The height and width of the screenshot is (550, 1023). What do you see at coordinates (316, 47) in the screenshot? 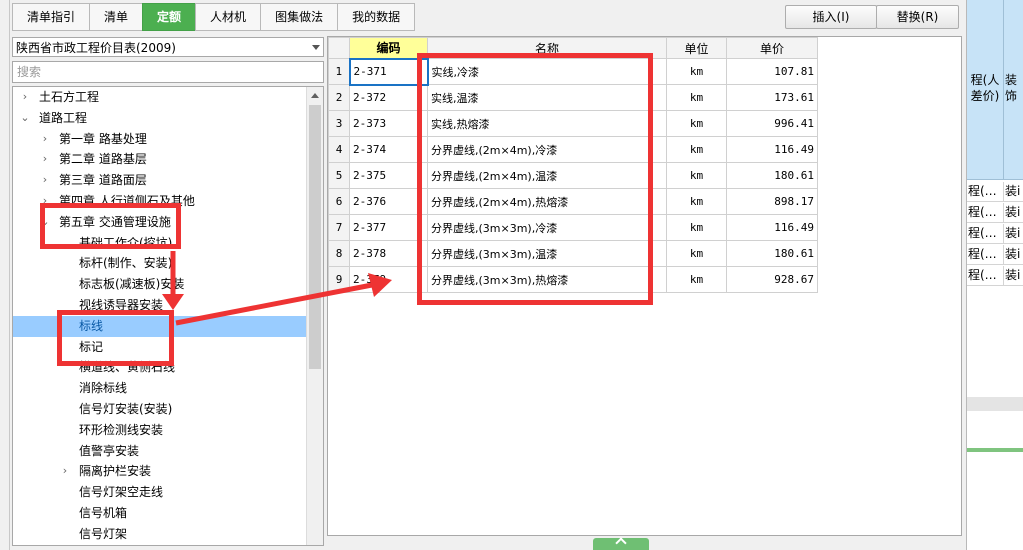
I see `chevron-down-icon` at bounding box center [316, 47].